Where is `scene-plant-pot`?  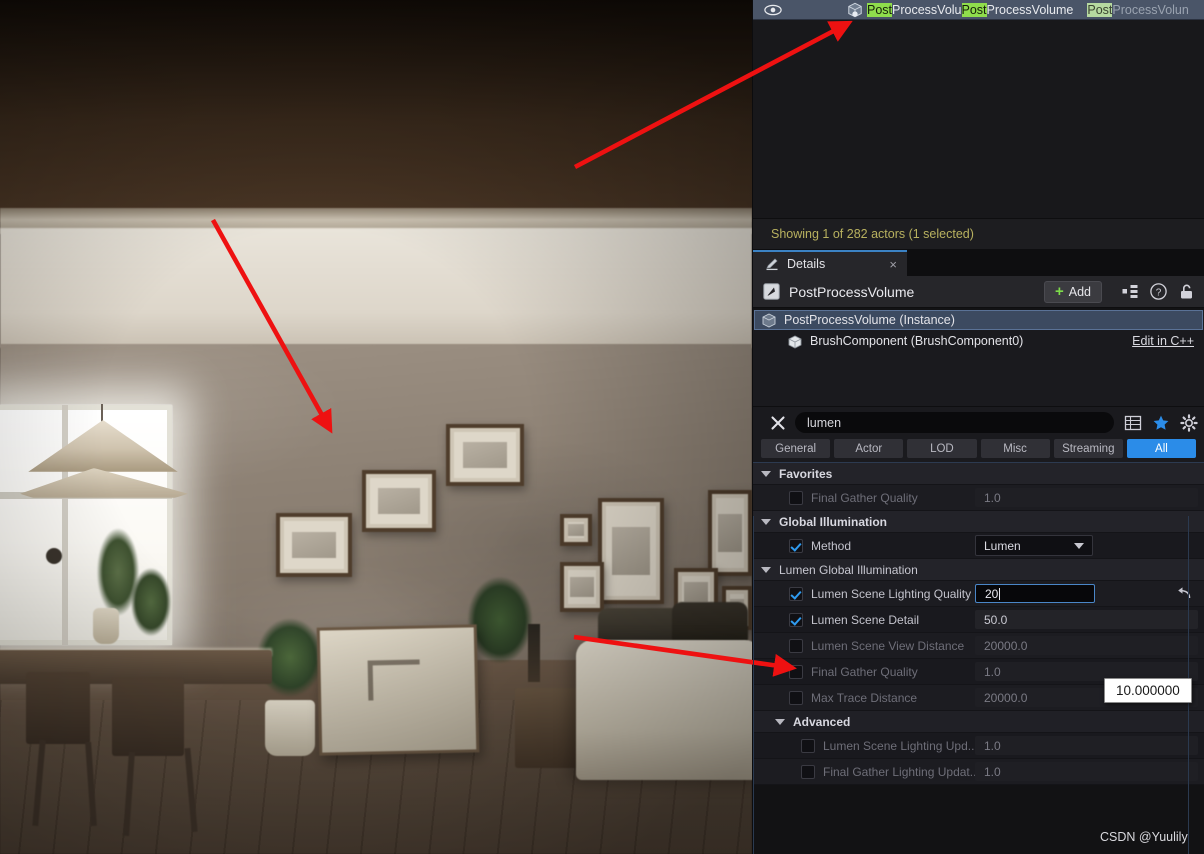
scene-plant-pot is located at coordinates (290, 728).